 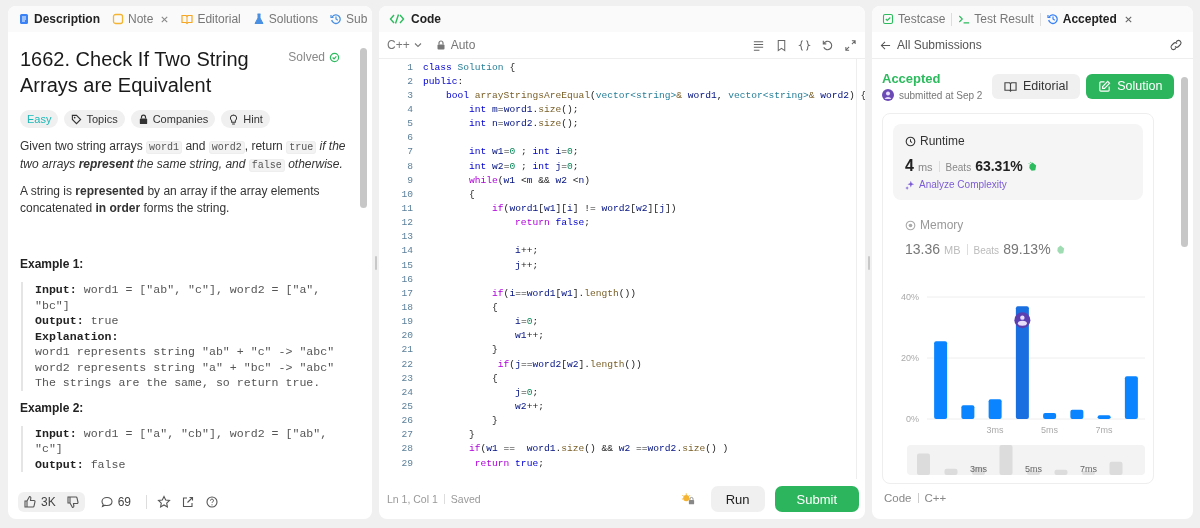 What do you see at coordinates (59, 19) in the screenshot?
I see `panel-tab: Description` at bounding box center [59, 19].